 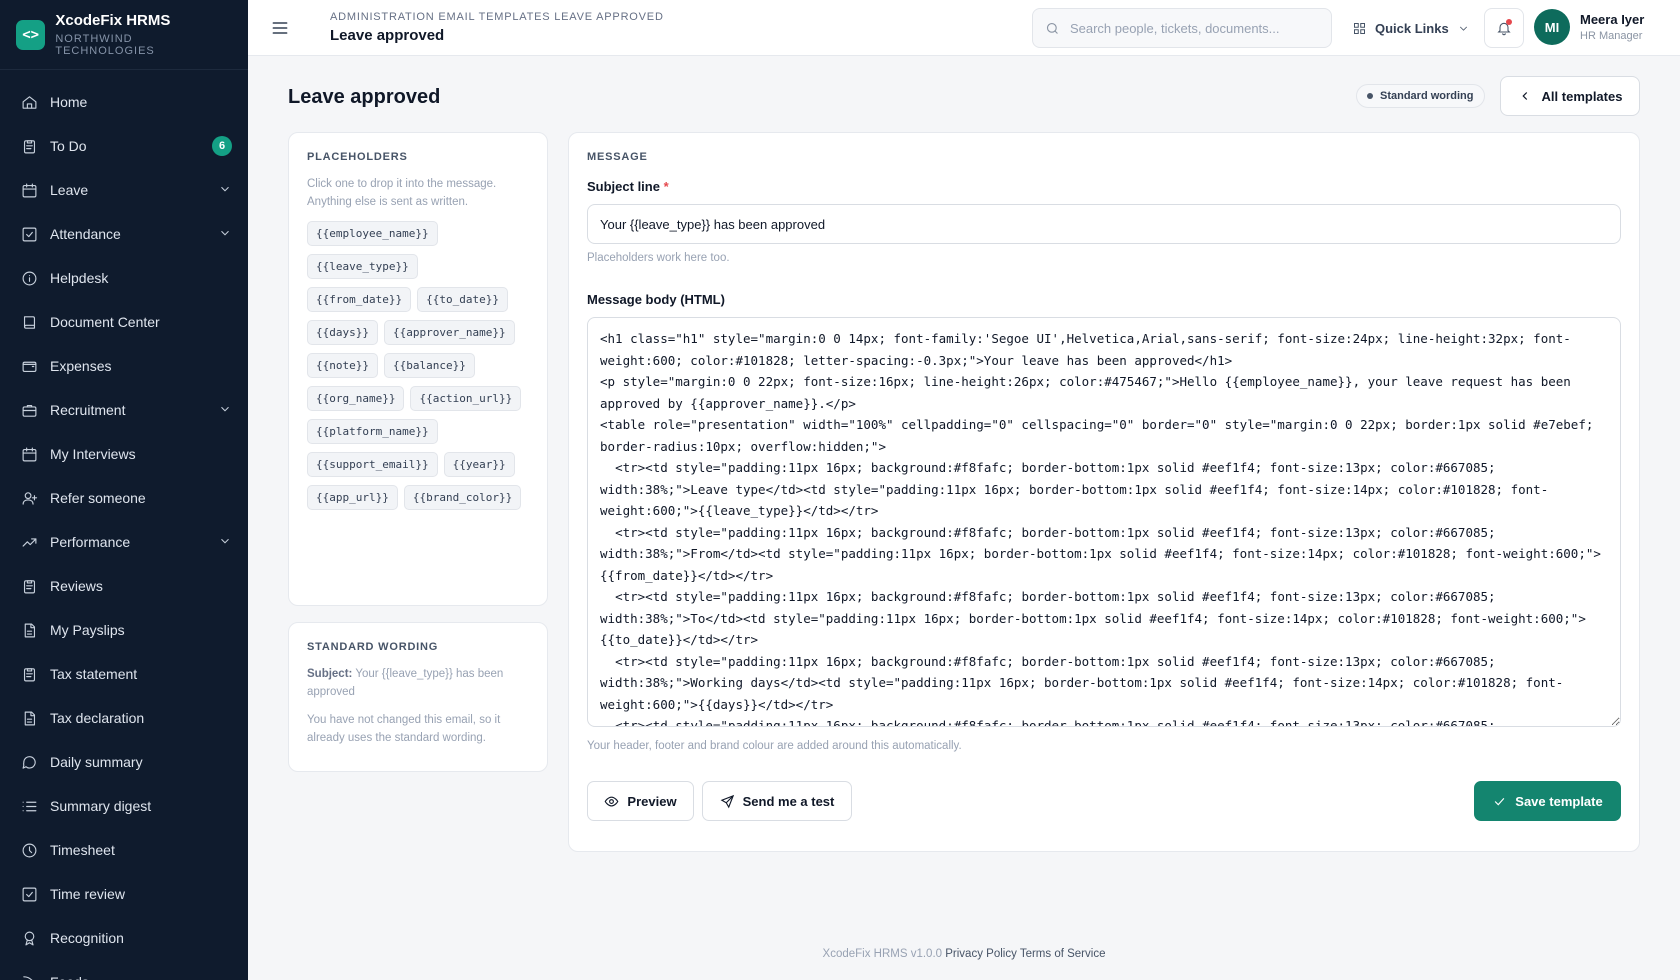 What do you see at coordinates (124, 850) in the screenshot?
I see `sidebar-item-timesheet: Timesheet` at bounding box center [124, 850].